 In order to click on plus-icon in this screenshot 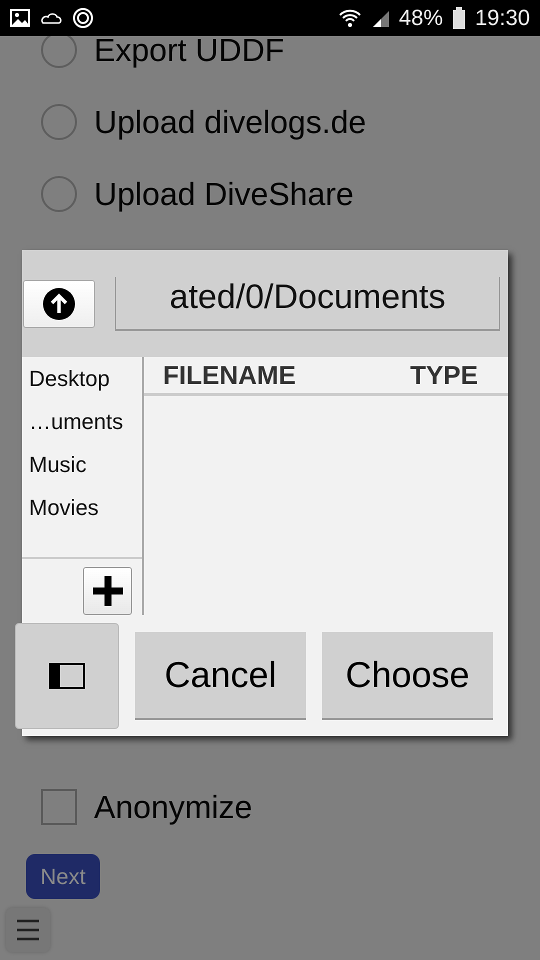, I will do `click(107, 591)`.